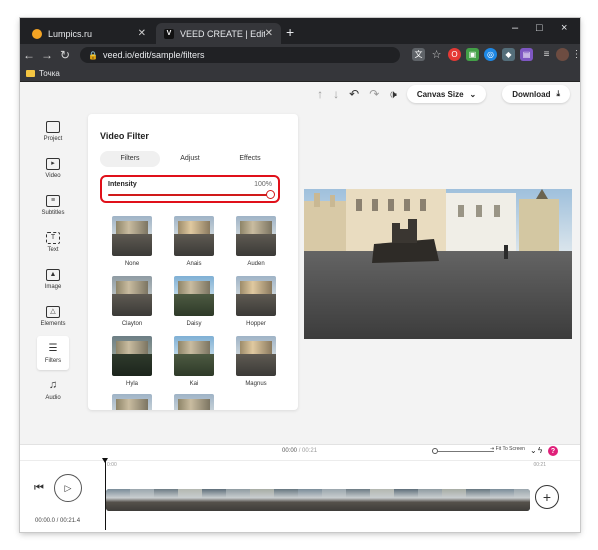 This screenshot has width=598, height=550. Describe the element at coordinates (490, 54) in the screenshot. I see `blue-extension-icon: ◎` at that location.